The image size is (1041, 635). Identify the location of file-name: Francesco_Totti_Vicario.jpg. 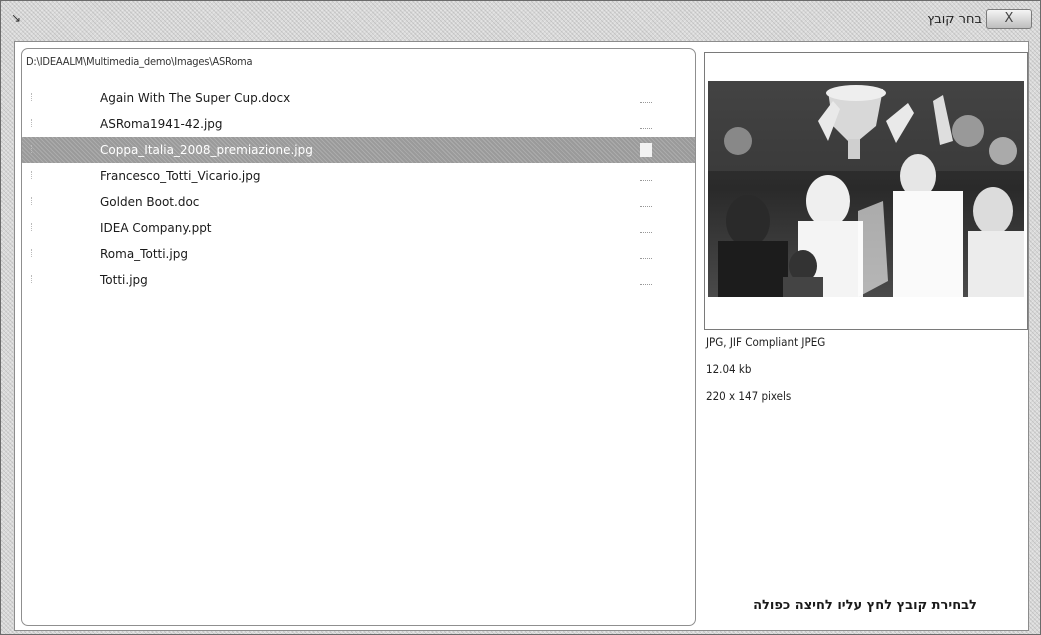
(180, 176).